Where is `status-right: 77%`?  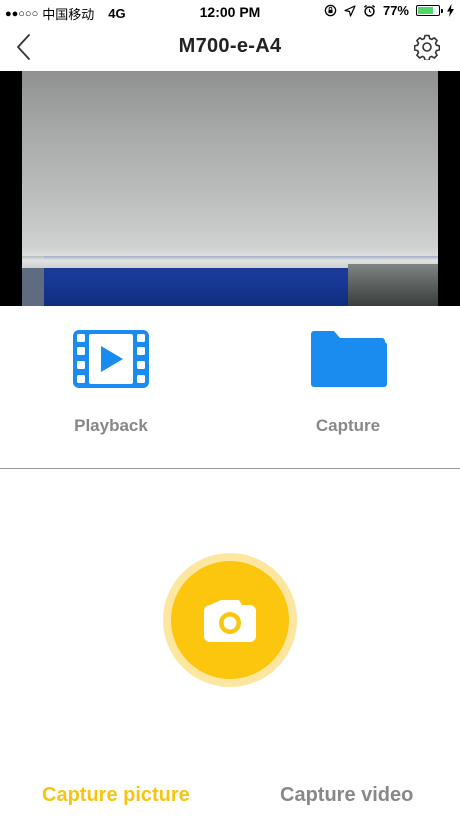 status-right: 77% is located at coordinates (389, 10).